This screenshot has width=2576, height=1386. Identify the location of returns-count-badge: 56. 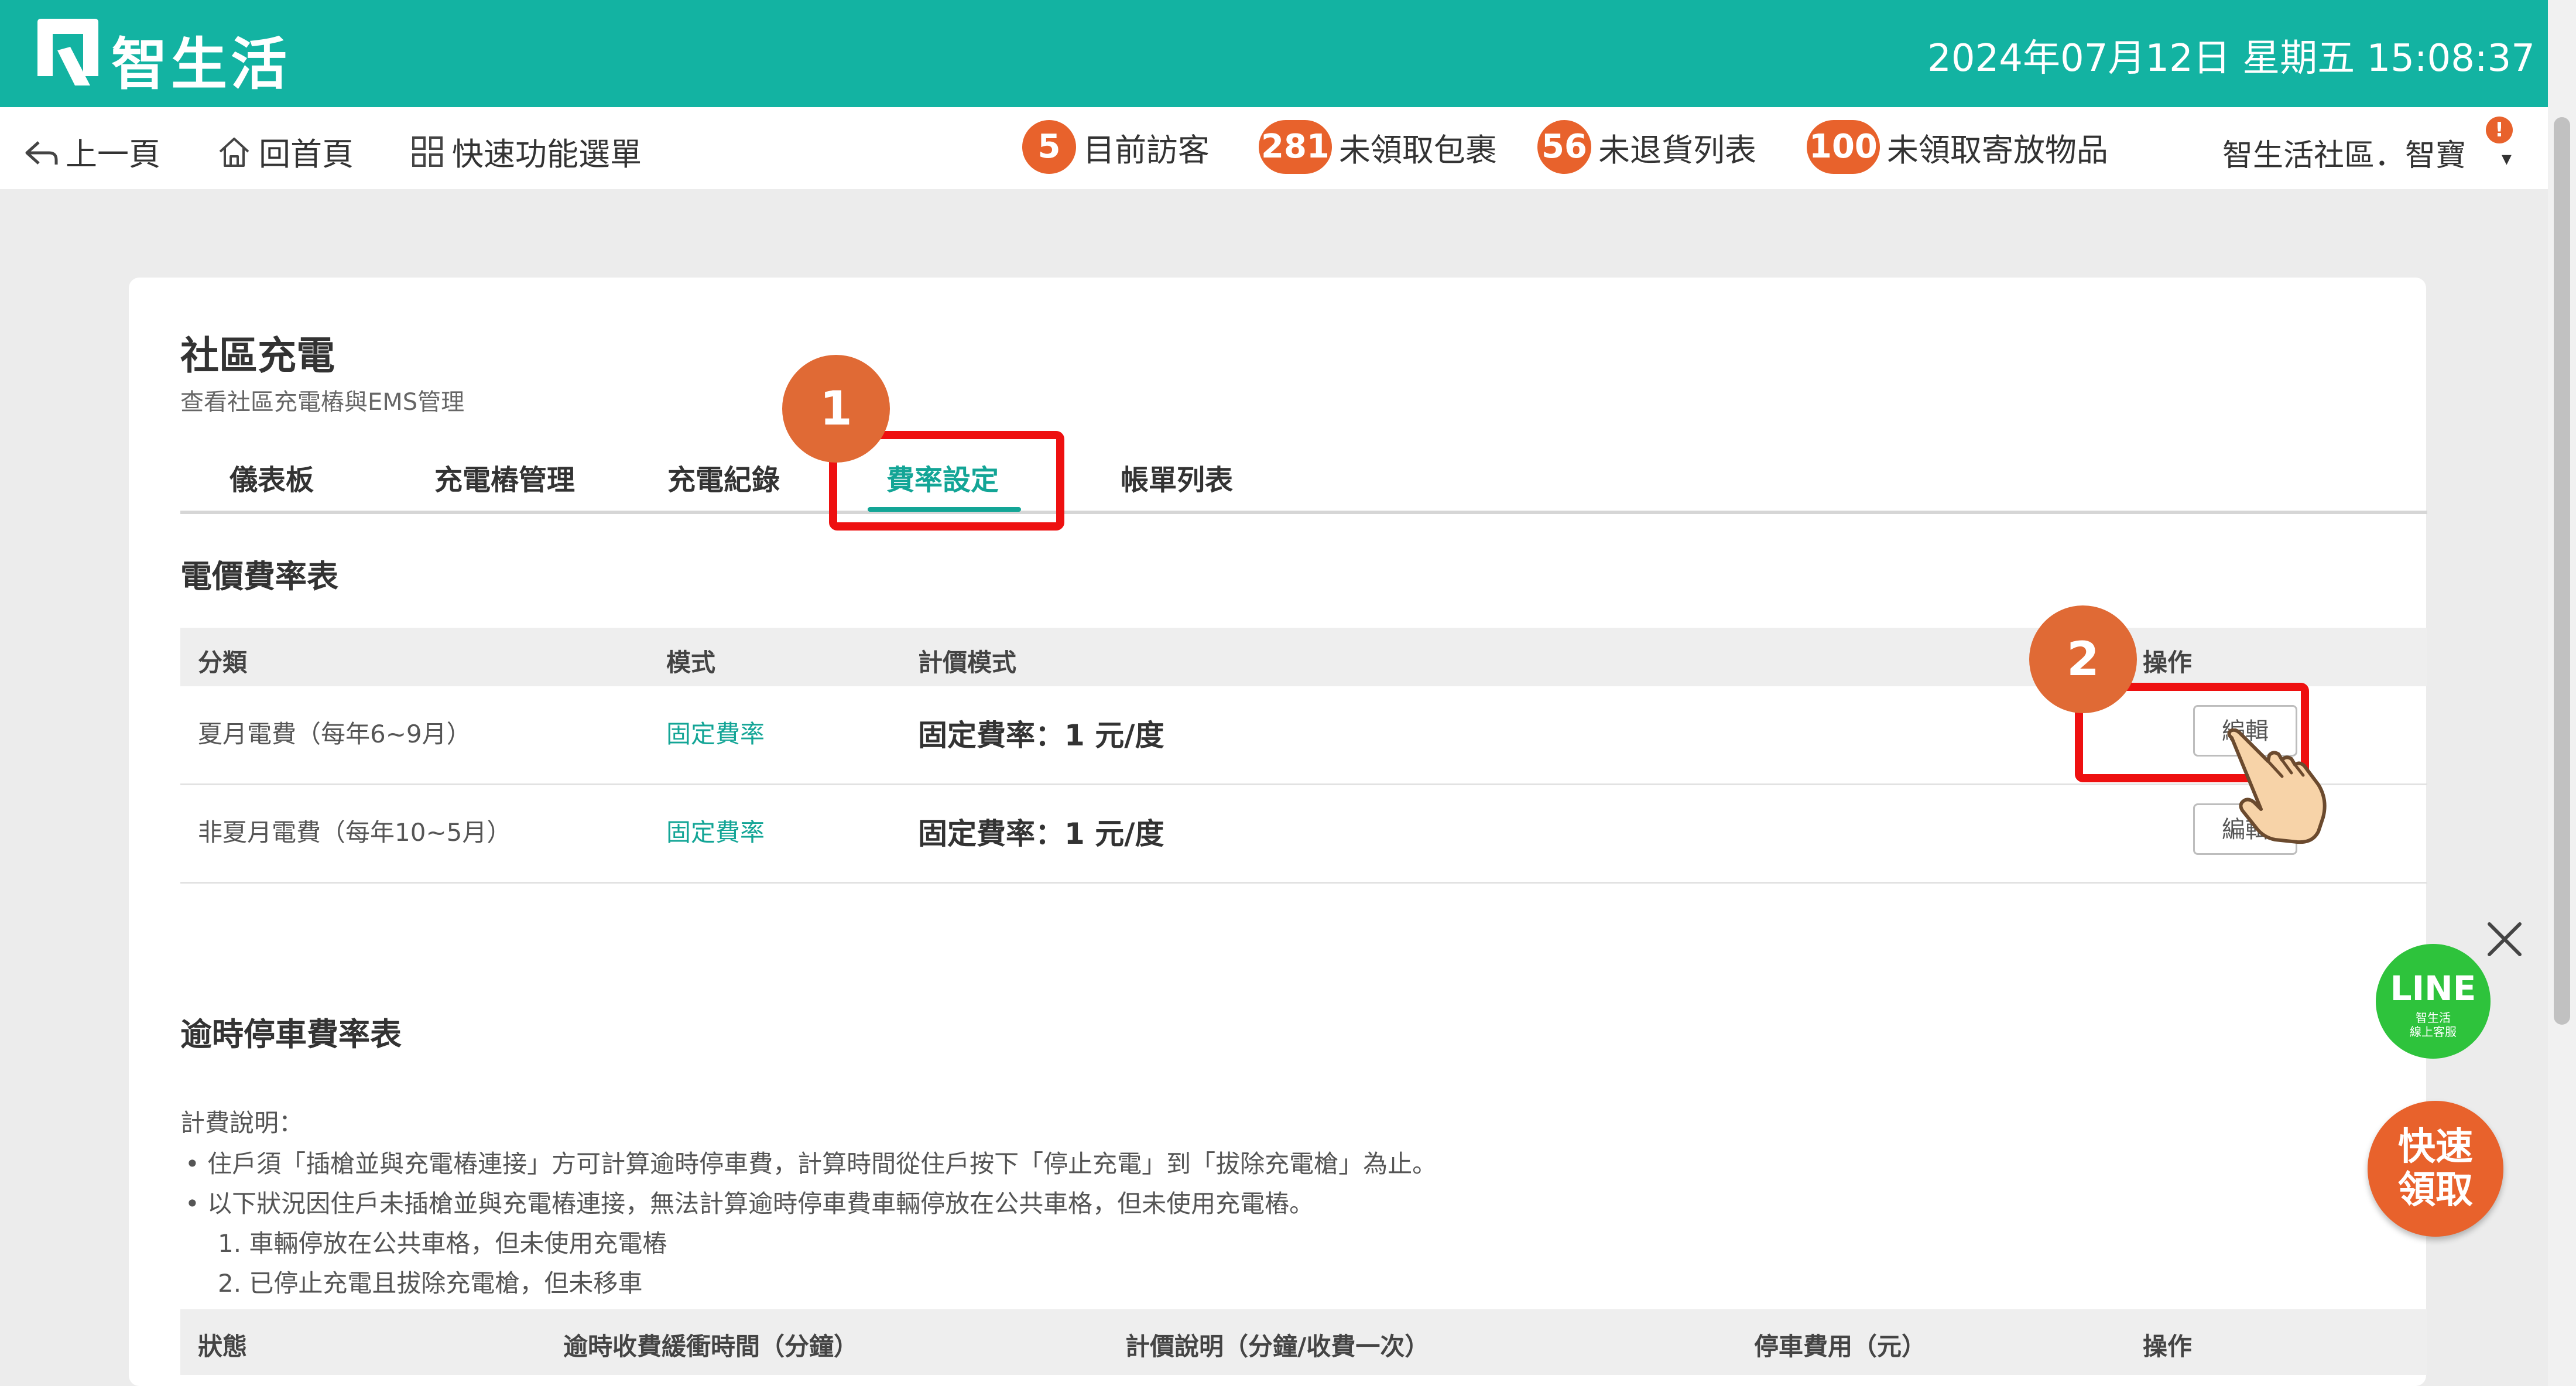
(1564, 147).